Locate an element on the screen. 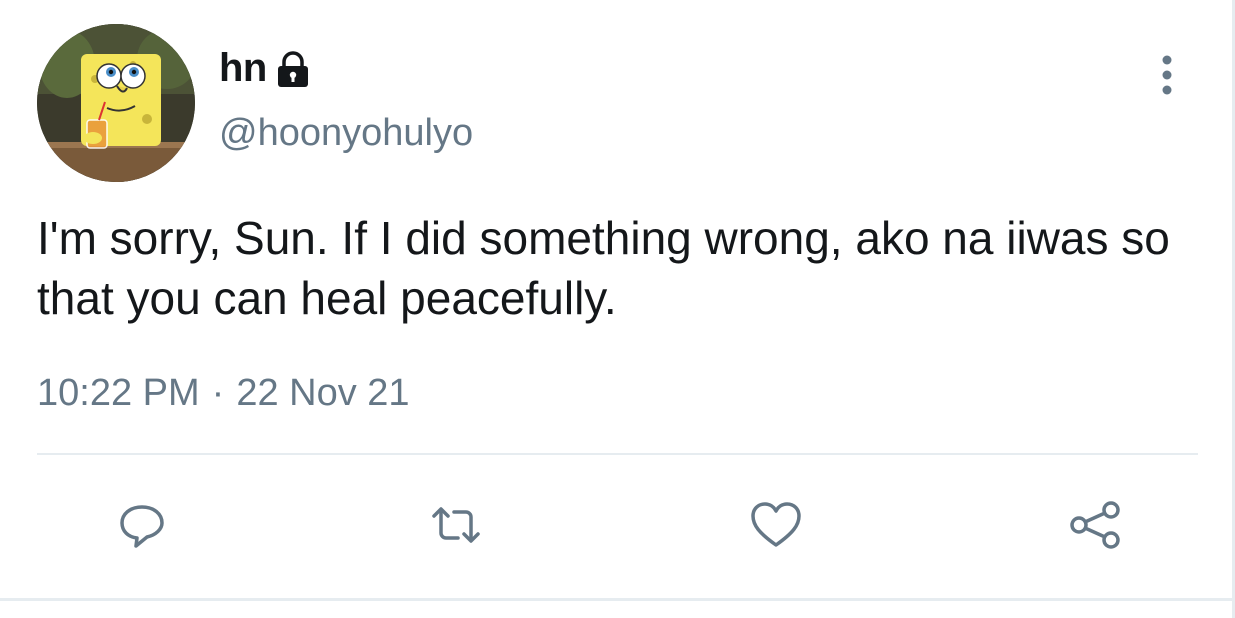 This screenshot has width=1235, height=618. like-button is located at coordinates (776, 525).